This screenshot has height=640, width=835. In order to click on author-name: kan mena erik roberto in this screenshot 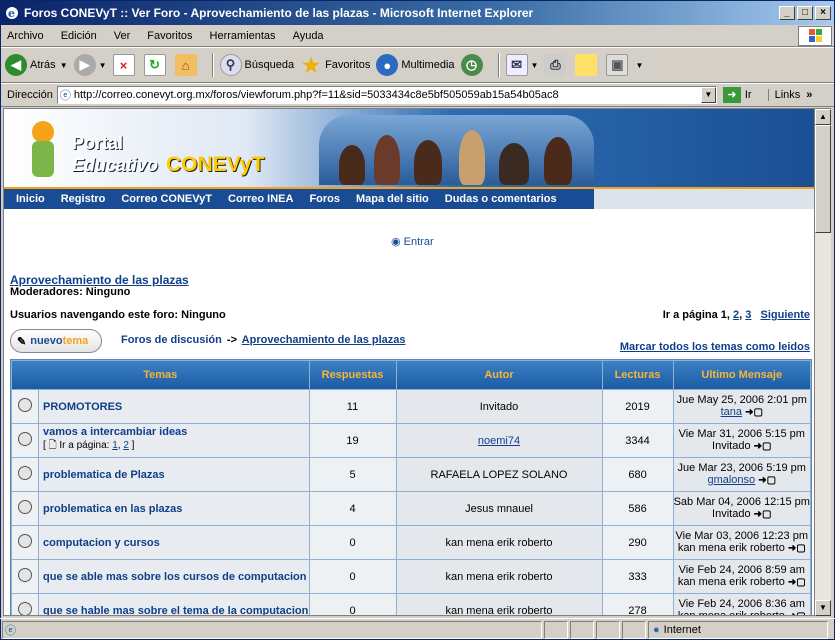, I will do `click(499, 610)`.